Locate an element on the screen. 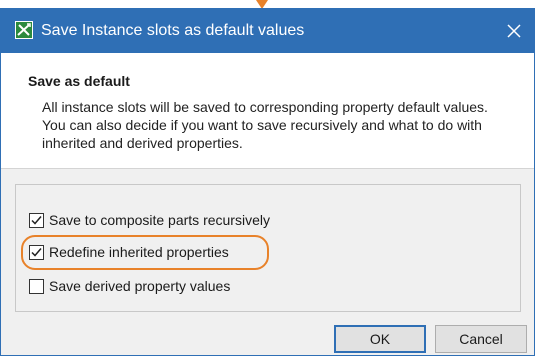 This screenshot has height=356, width=535. option-label: Save to composite parts recursively is located at coordinates (159, 220).